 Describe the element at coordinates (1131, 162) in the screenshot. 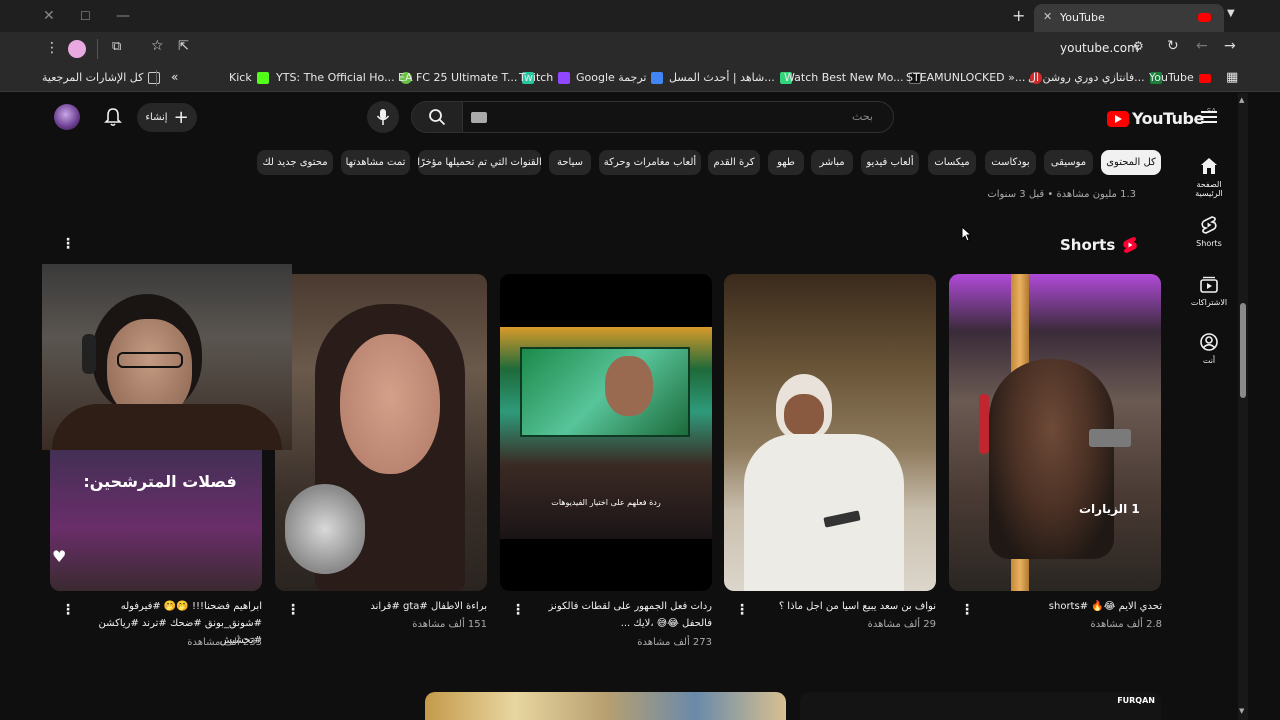

I see `chip-all: كل المحتوى` at that location.